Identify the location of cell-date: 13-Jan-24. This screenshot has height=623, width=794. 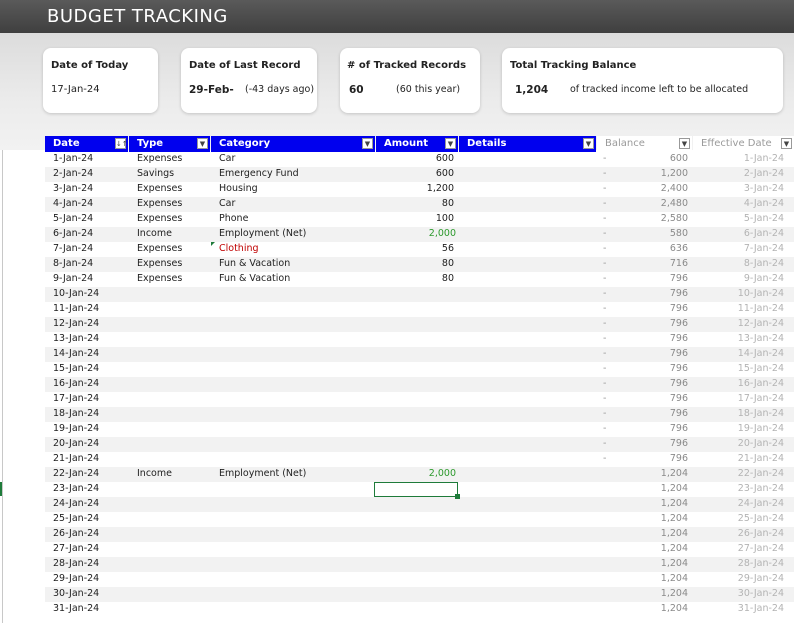
(76, 338).